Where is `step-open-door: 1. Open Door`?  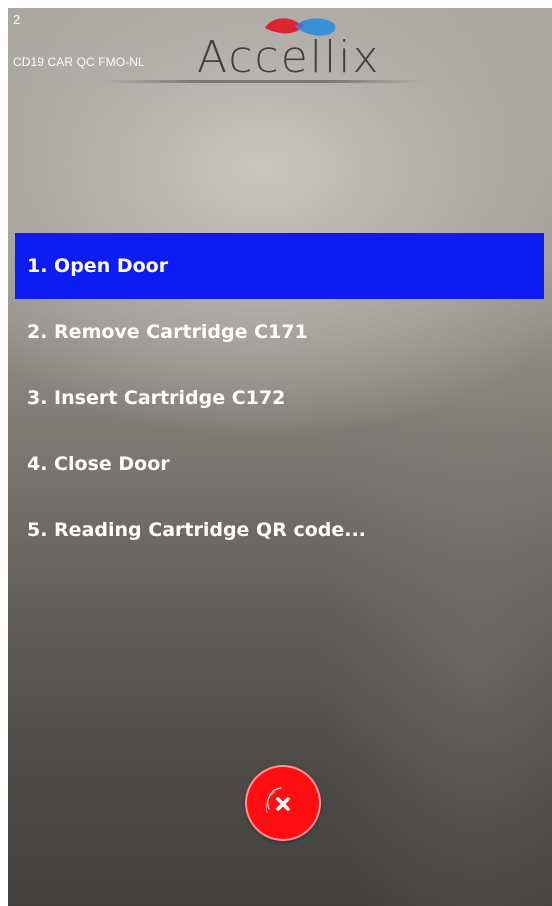 step-open-door: 1. Open Door is located at coordinates (279, 266).